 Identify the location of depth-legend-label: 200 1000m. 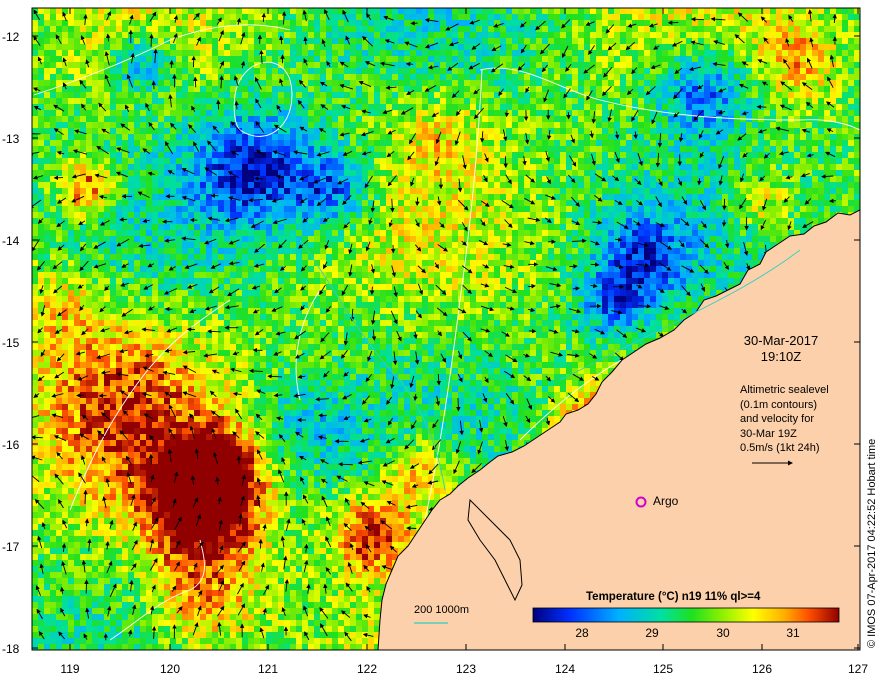
(442, 610).